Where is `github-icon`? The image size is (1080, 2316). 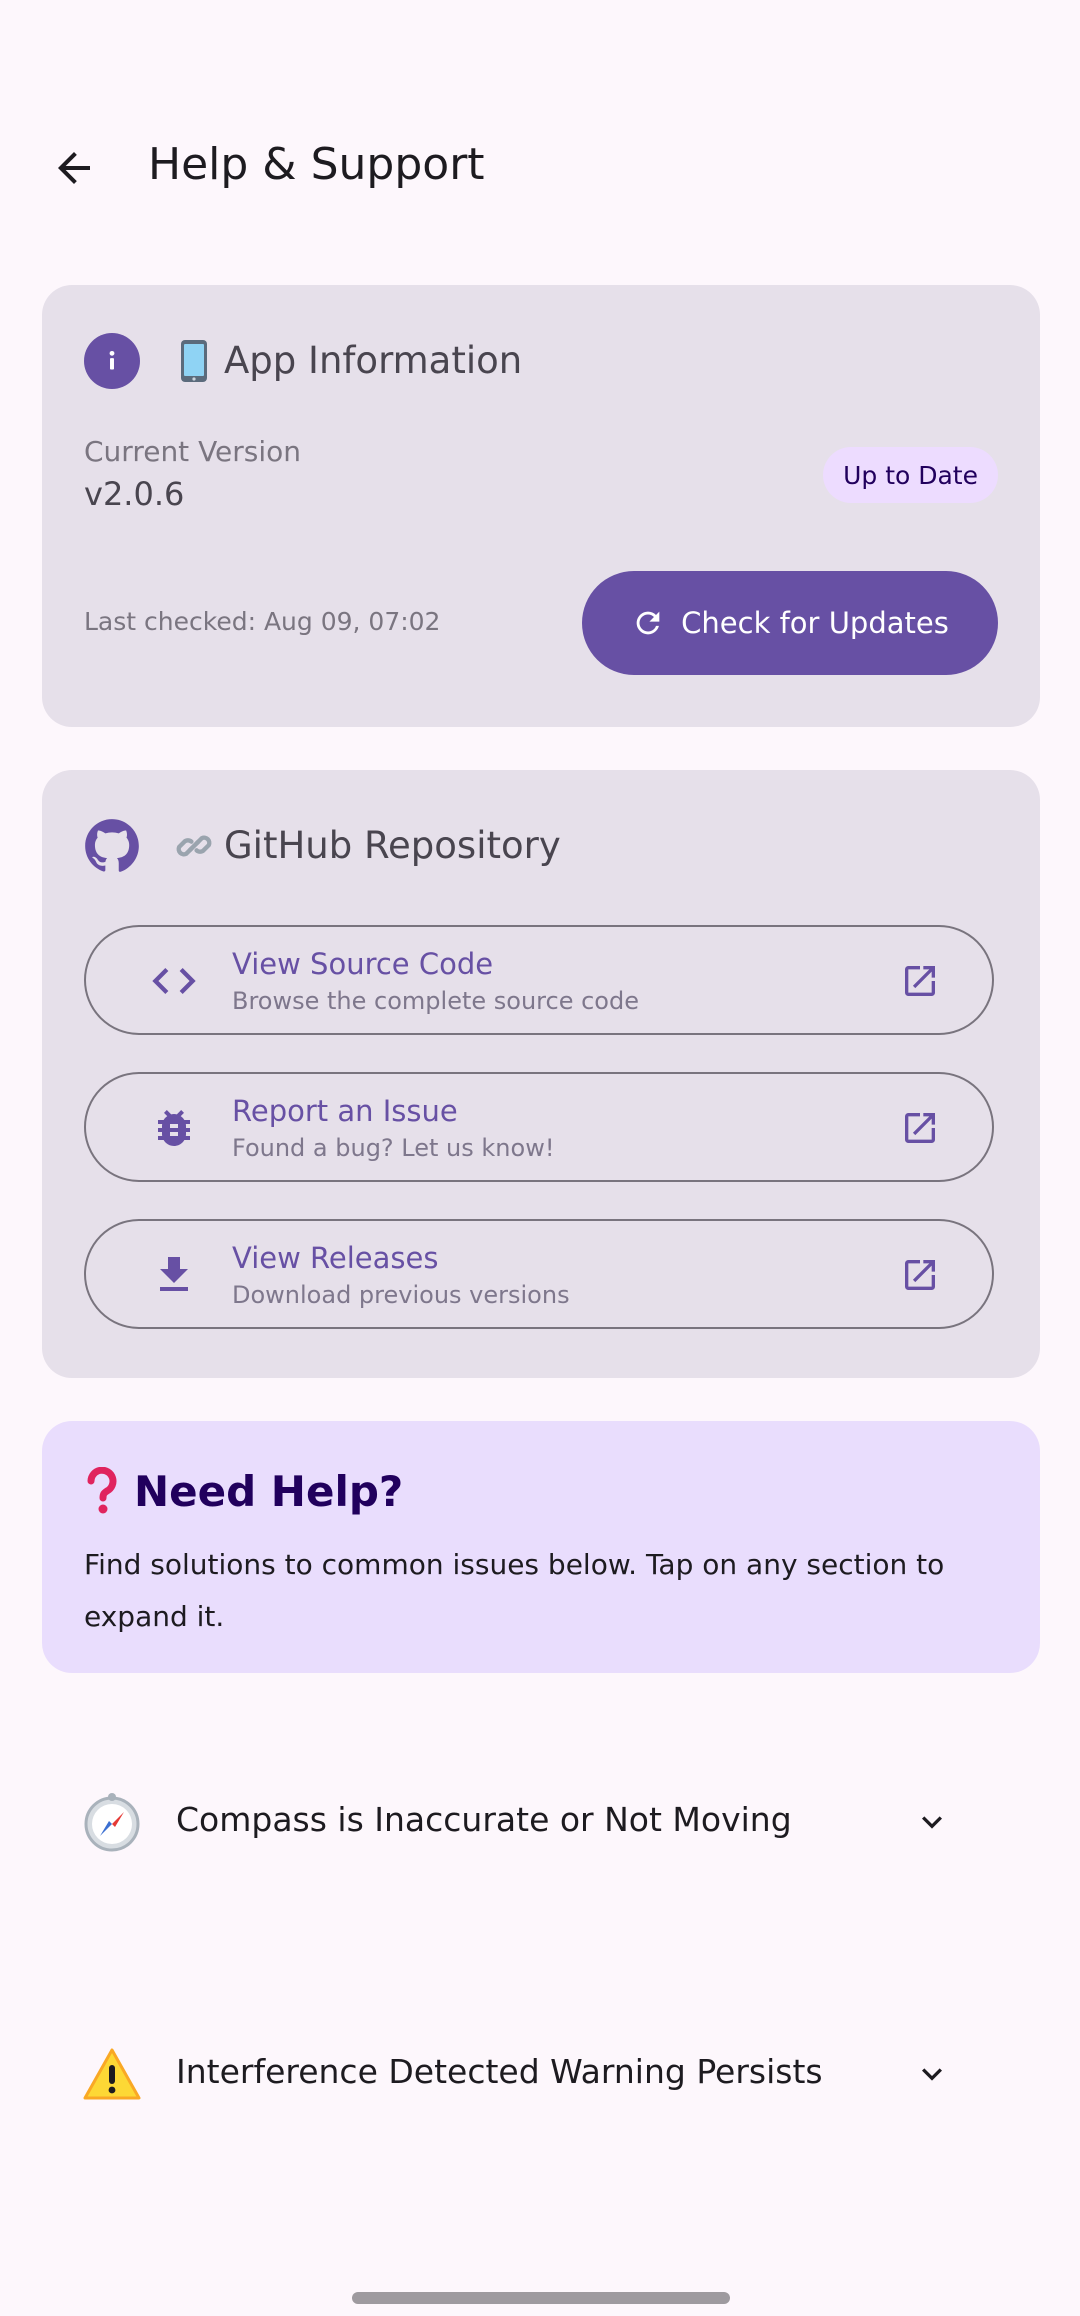
github-icon is located at coordinates (112, 846).